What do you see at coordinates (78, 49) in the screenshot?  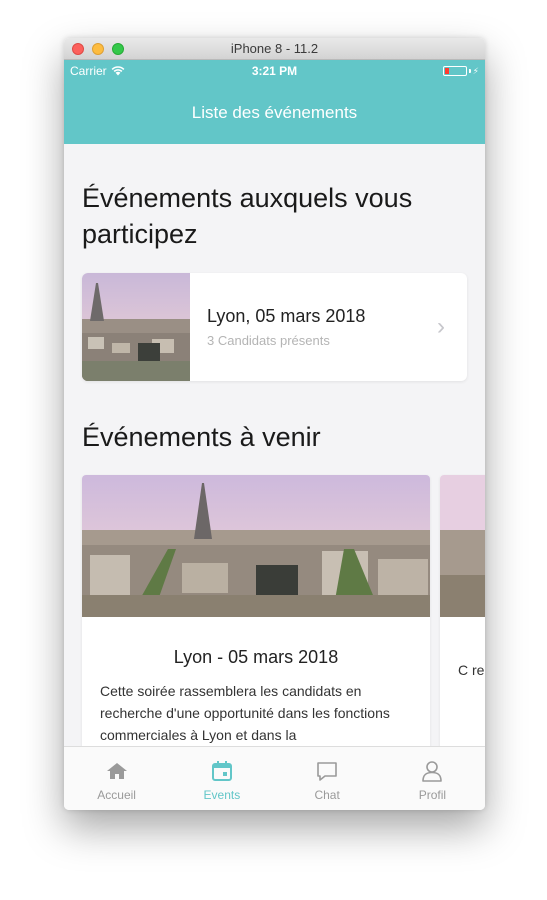 I see `close-window-button` at bounding box center [78, 49].